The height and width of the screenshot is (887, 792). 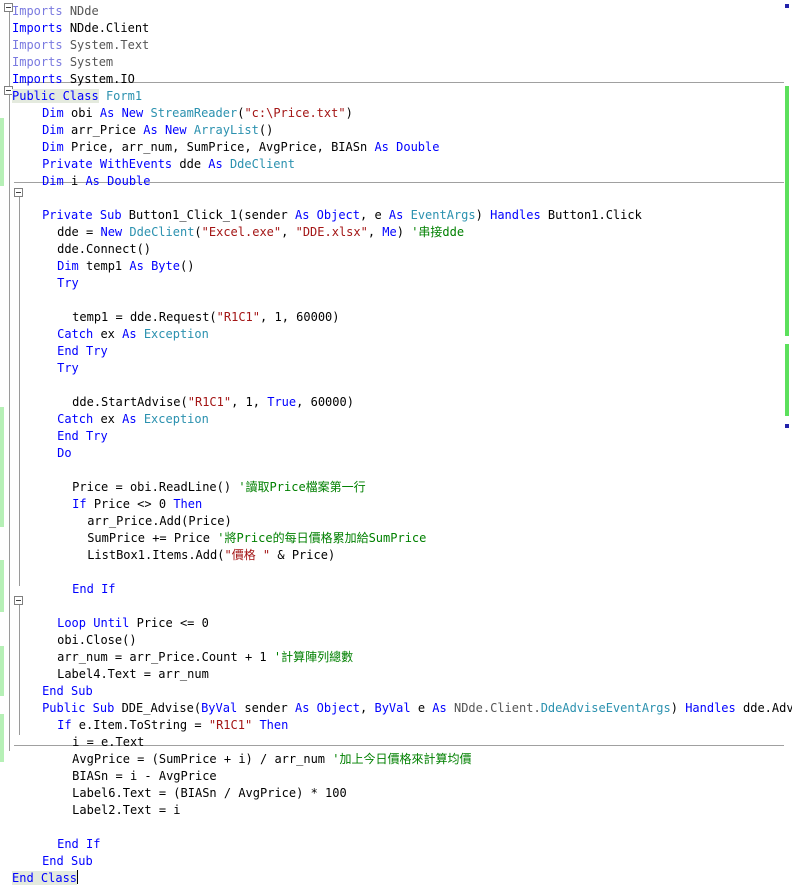 I want to click on code-line: dde.StartAdvise("R1C1", 1, True, 60000), so click(x=213, y=402).